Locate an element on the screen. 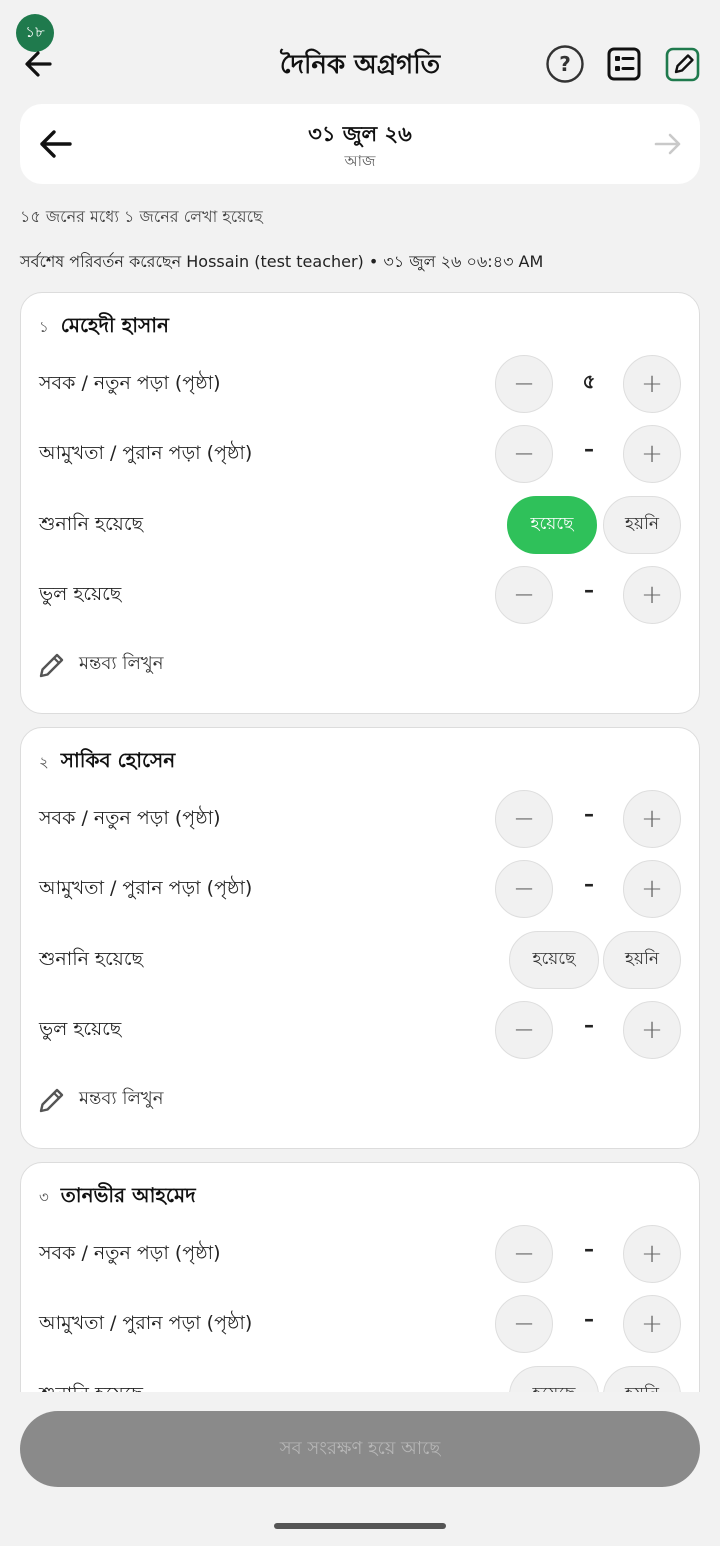 The height and width of the screenshot is (1546, 720). student-name: মেহেদী হাসান is located at coordinates (114, 325).